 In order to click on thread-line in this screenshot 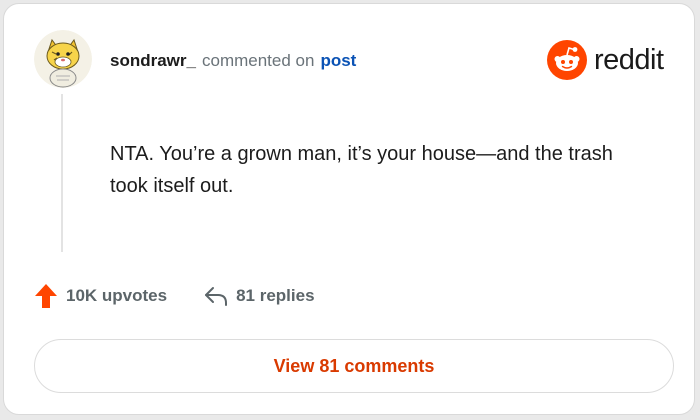, I will do `click(62, 173)`.